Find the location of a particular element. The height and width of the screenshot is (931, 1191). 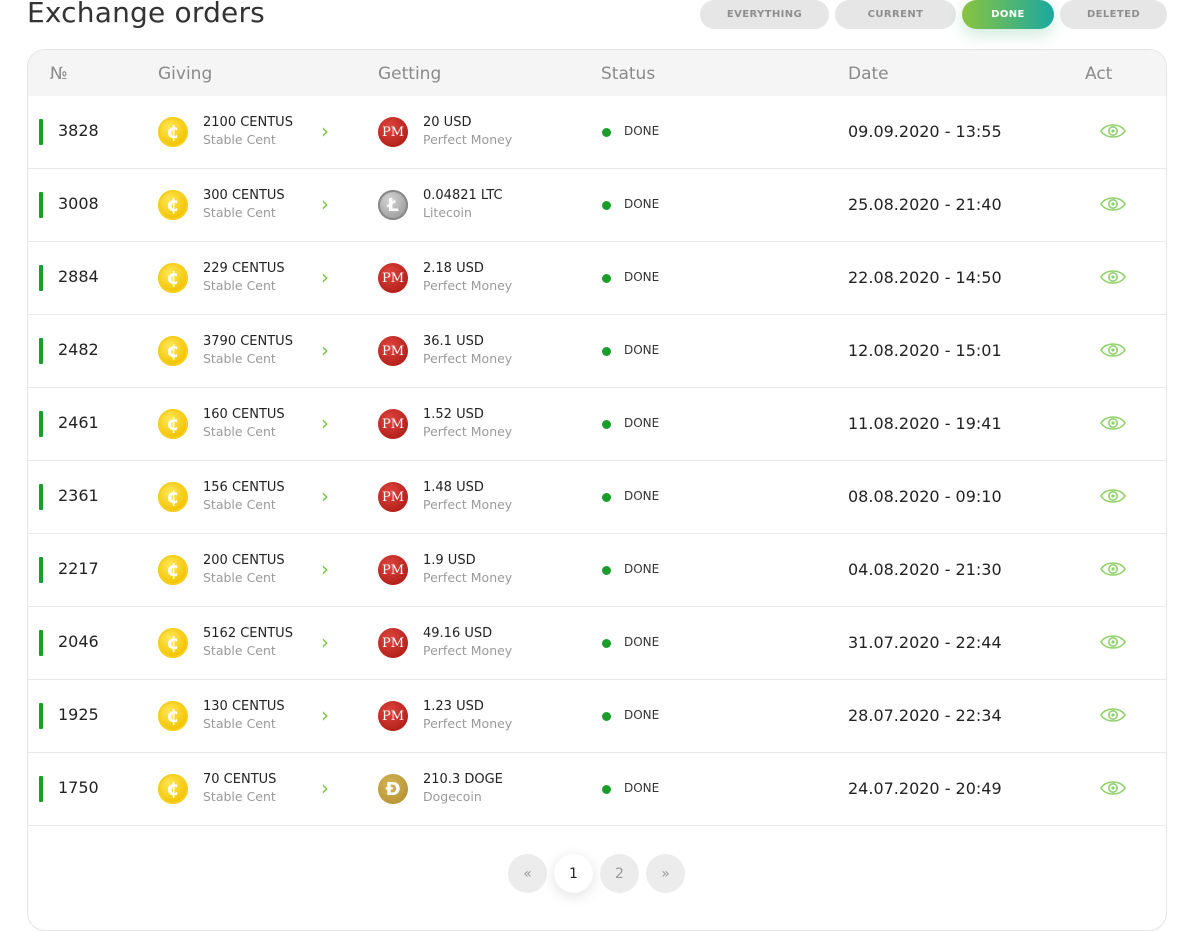

page-1-button: 1 is located at coordinates (573, 873).